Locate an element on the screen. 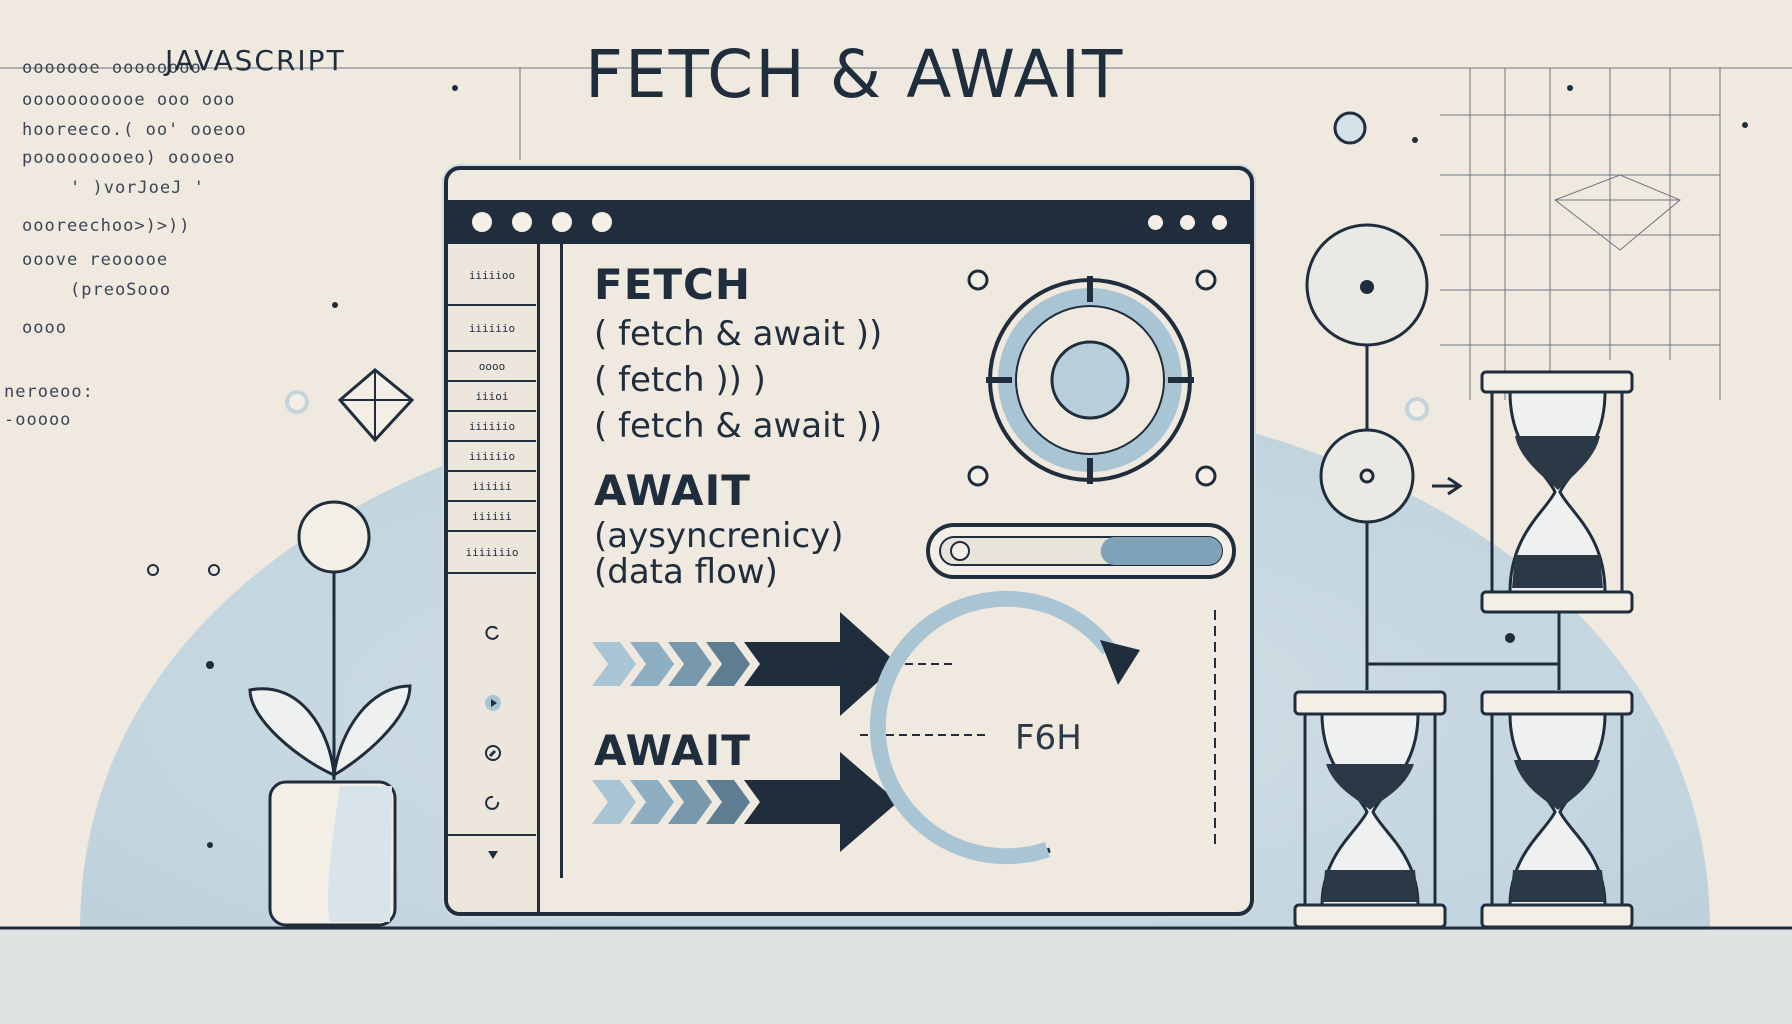 The image size is (1792, 1024). content-divider is located at coordinates (561, 561).